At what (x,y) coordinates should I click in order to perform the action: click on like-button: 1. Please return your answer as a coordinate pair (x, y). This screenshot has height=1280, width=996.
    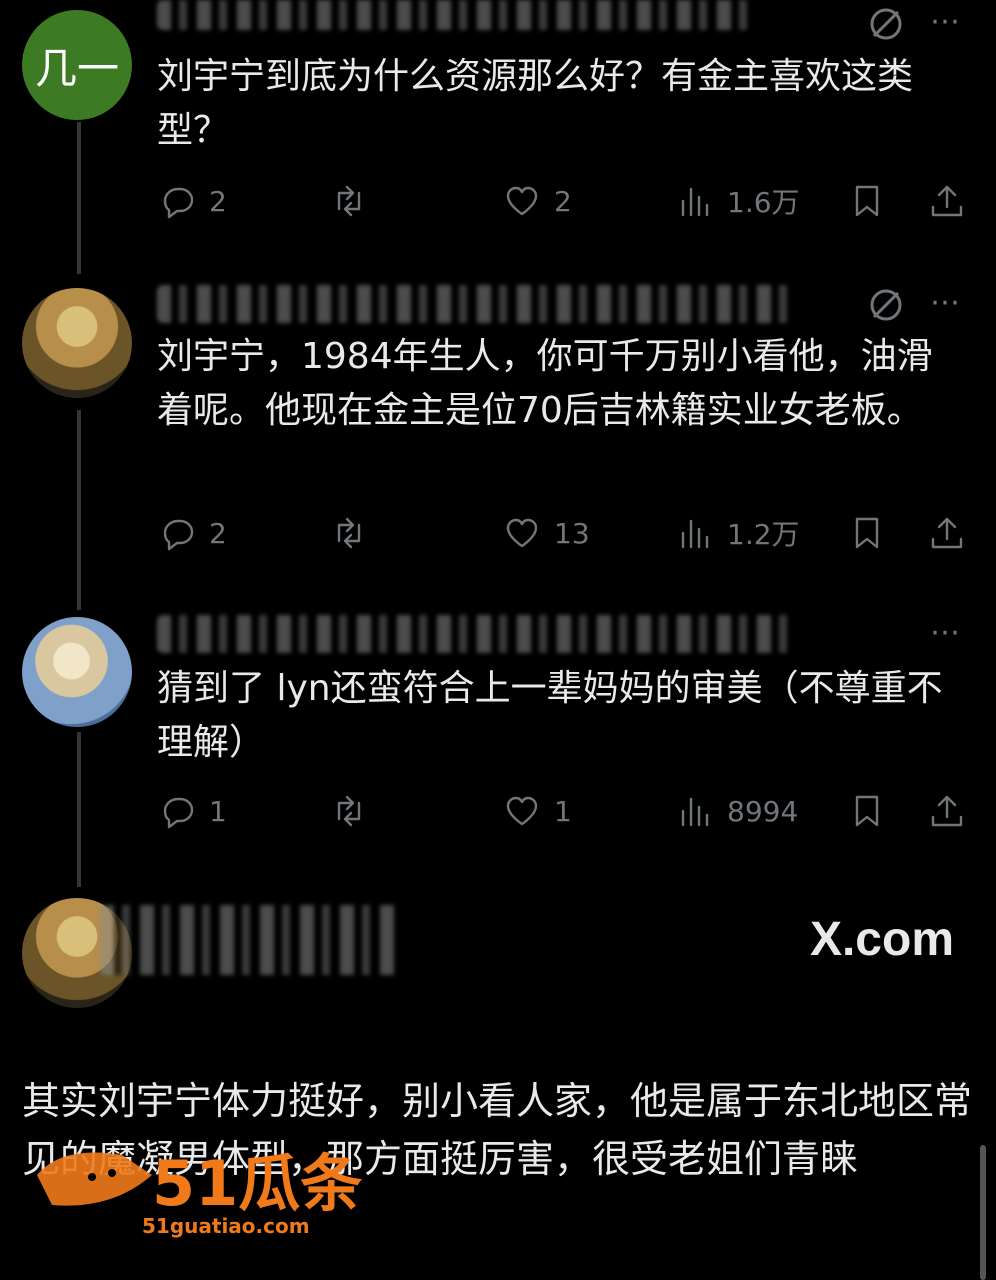
    Looking at the image, I should click on (537, 811).